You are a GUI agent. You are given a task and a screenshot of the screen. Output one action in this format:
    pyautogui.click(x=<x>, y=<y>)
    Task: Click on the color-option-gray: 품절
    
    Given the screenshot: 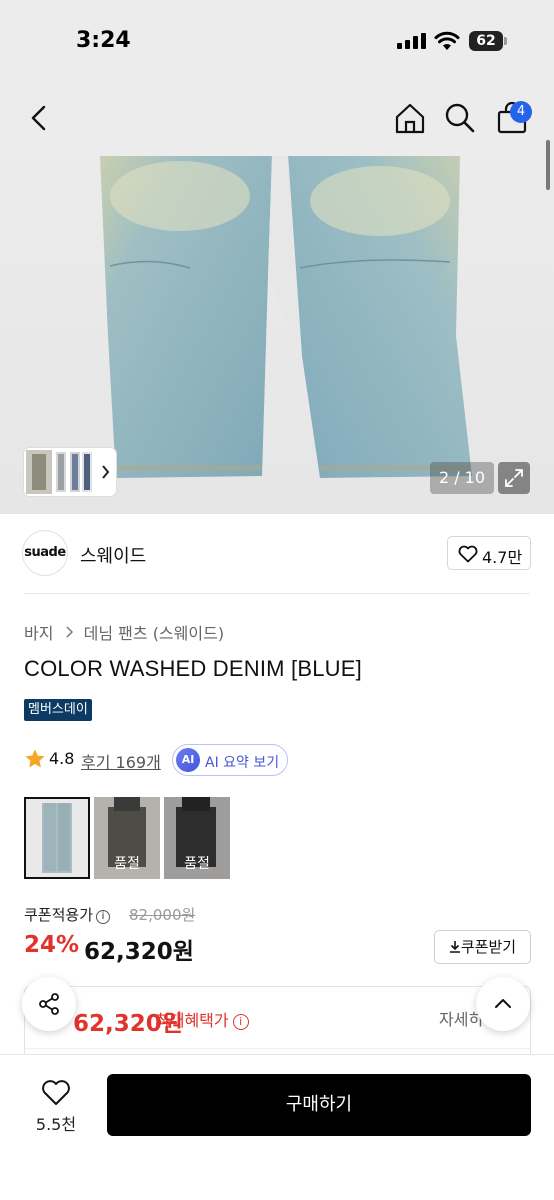 What is the action you would take?
    pyautogui.click(x=127, y=838)
    